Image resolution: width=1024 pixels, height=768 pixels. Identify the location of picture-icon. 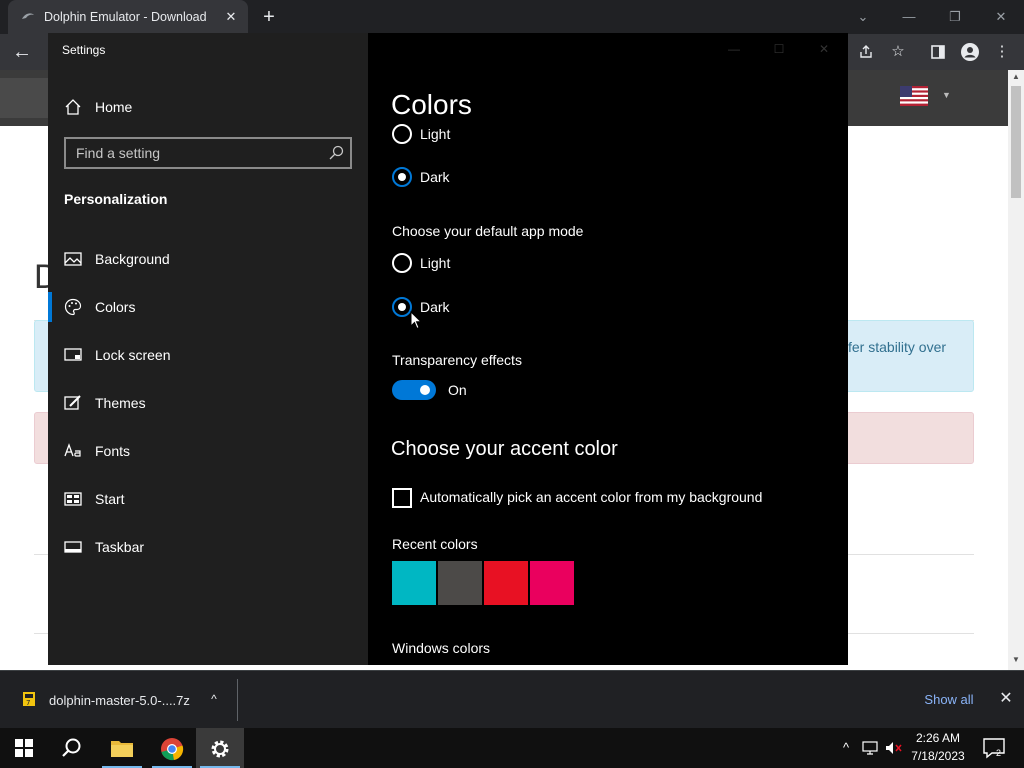
(73, 259).